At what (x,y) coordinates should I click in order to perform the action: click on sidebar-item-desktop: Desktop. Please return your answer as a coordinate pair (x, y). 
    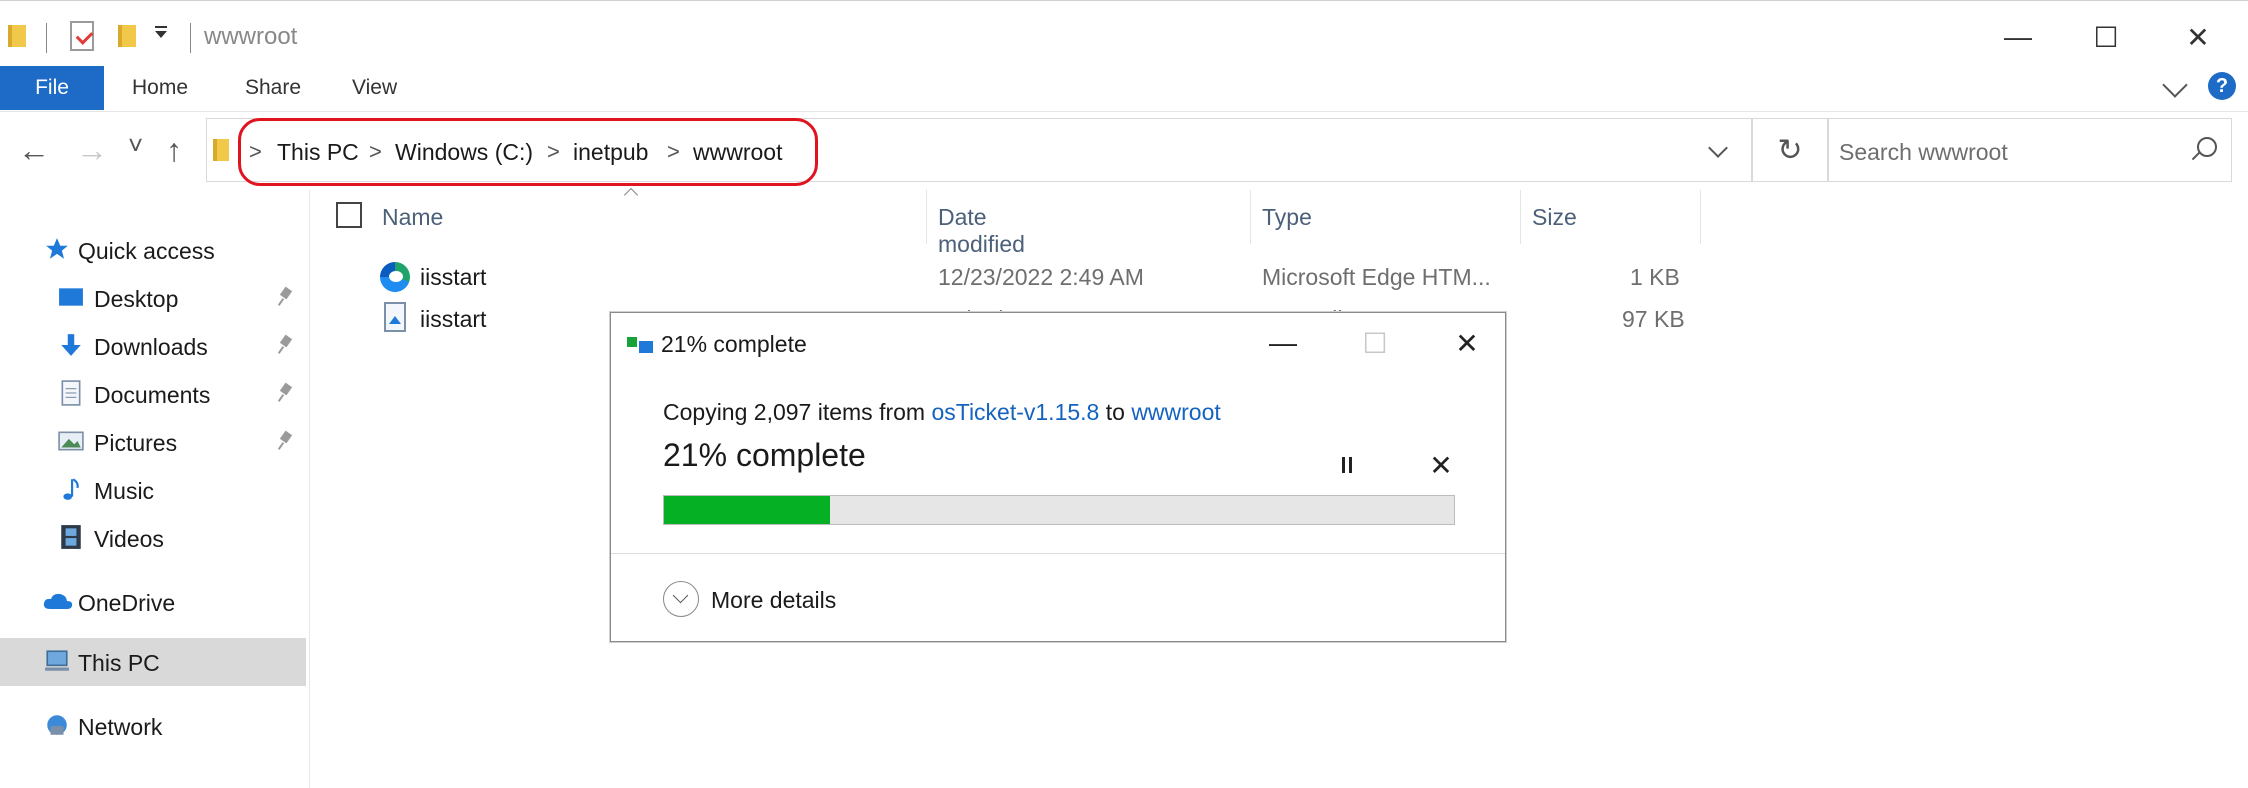
    Looking at the image, I should click on (153, 298).